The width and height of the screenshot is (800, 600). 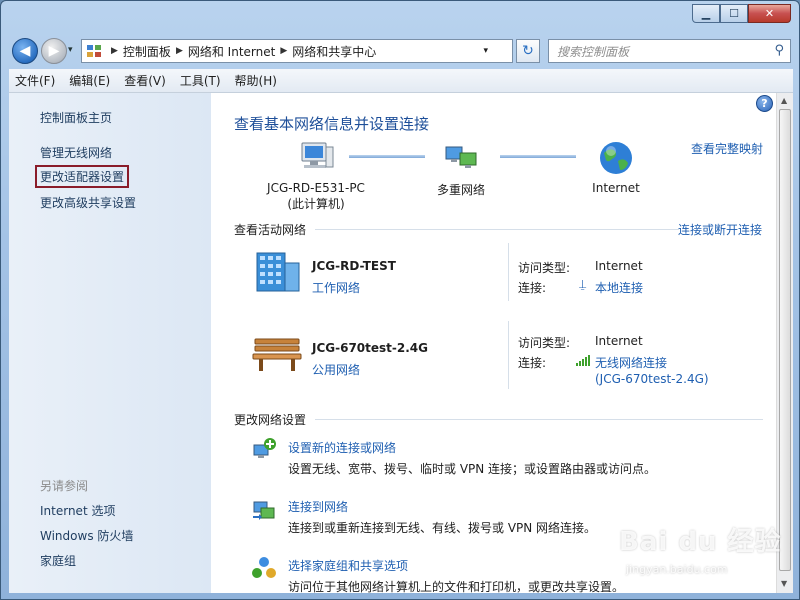 I want to click on work-network-icon, so click(x=277, y=270).